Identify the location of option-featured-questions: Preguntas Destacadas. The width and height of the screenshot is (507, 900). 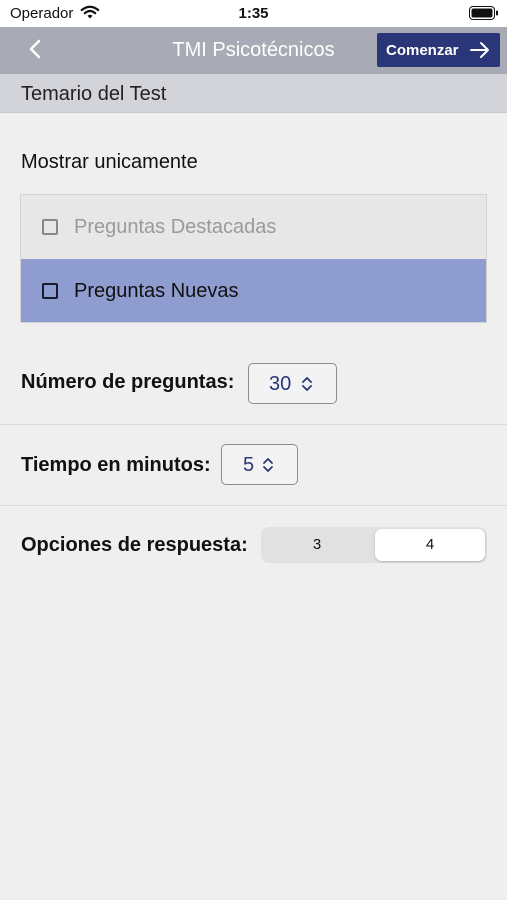
(253, 227).